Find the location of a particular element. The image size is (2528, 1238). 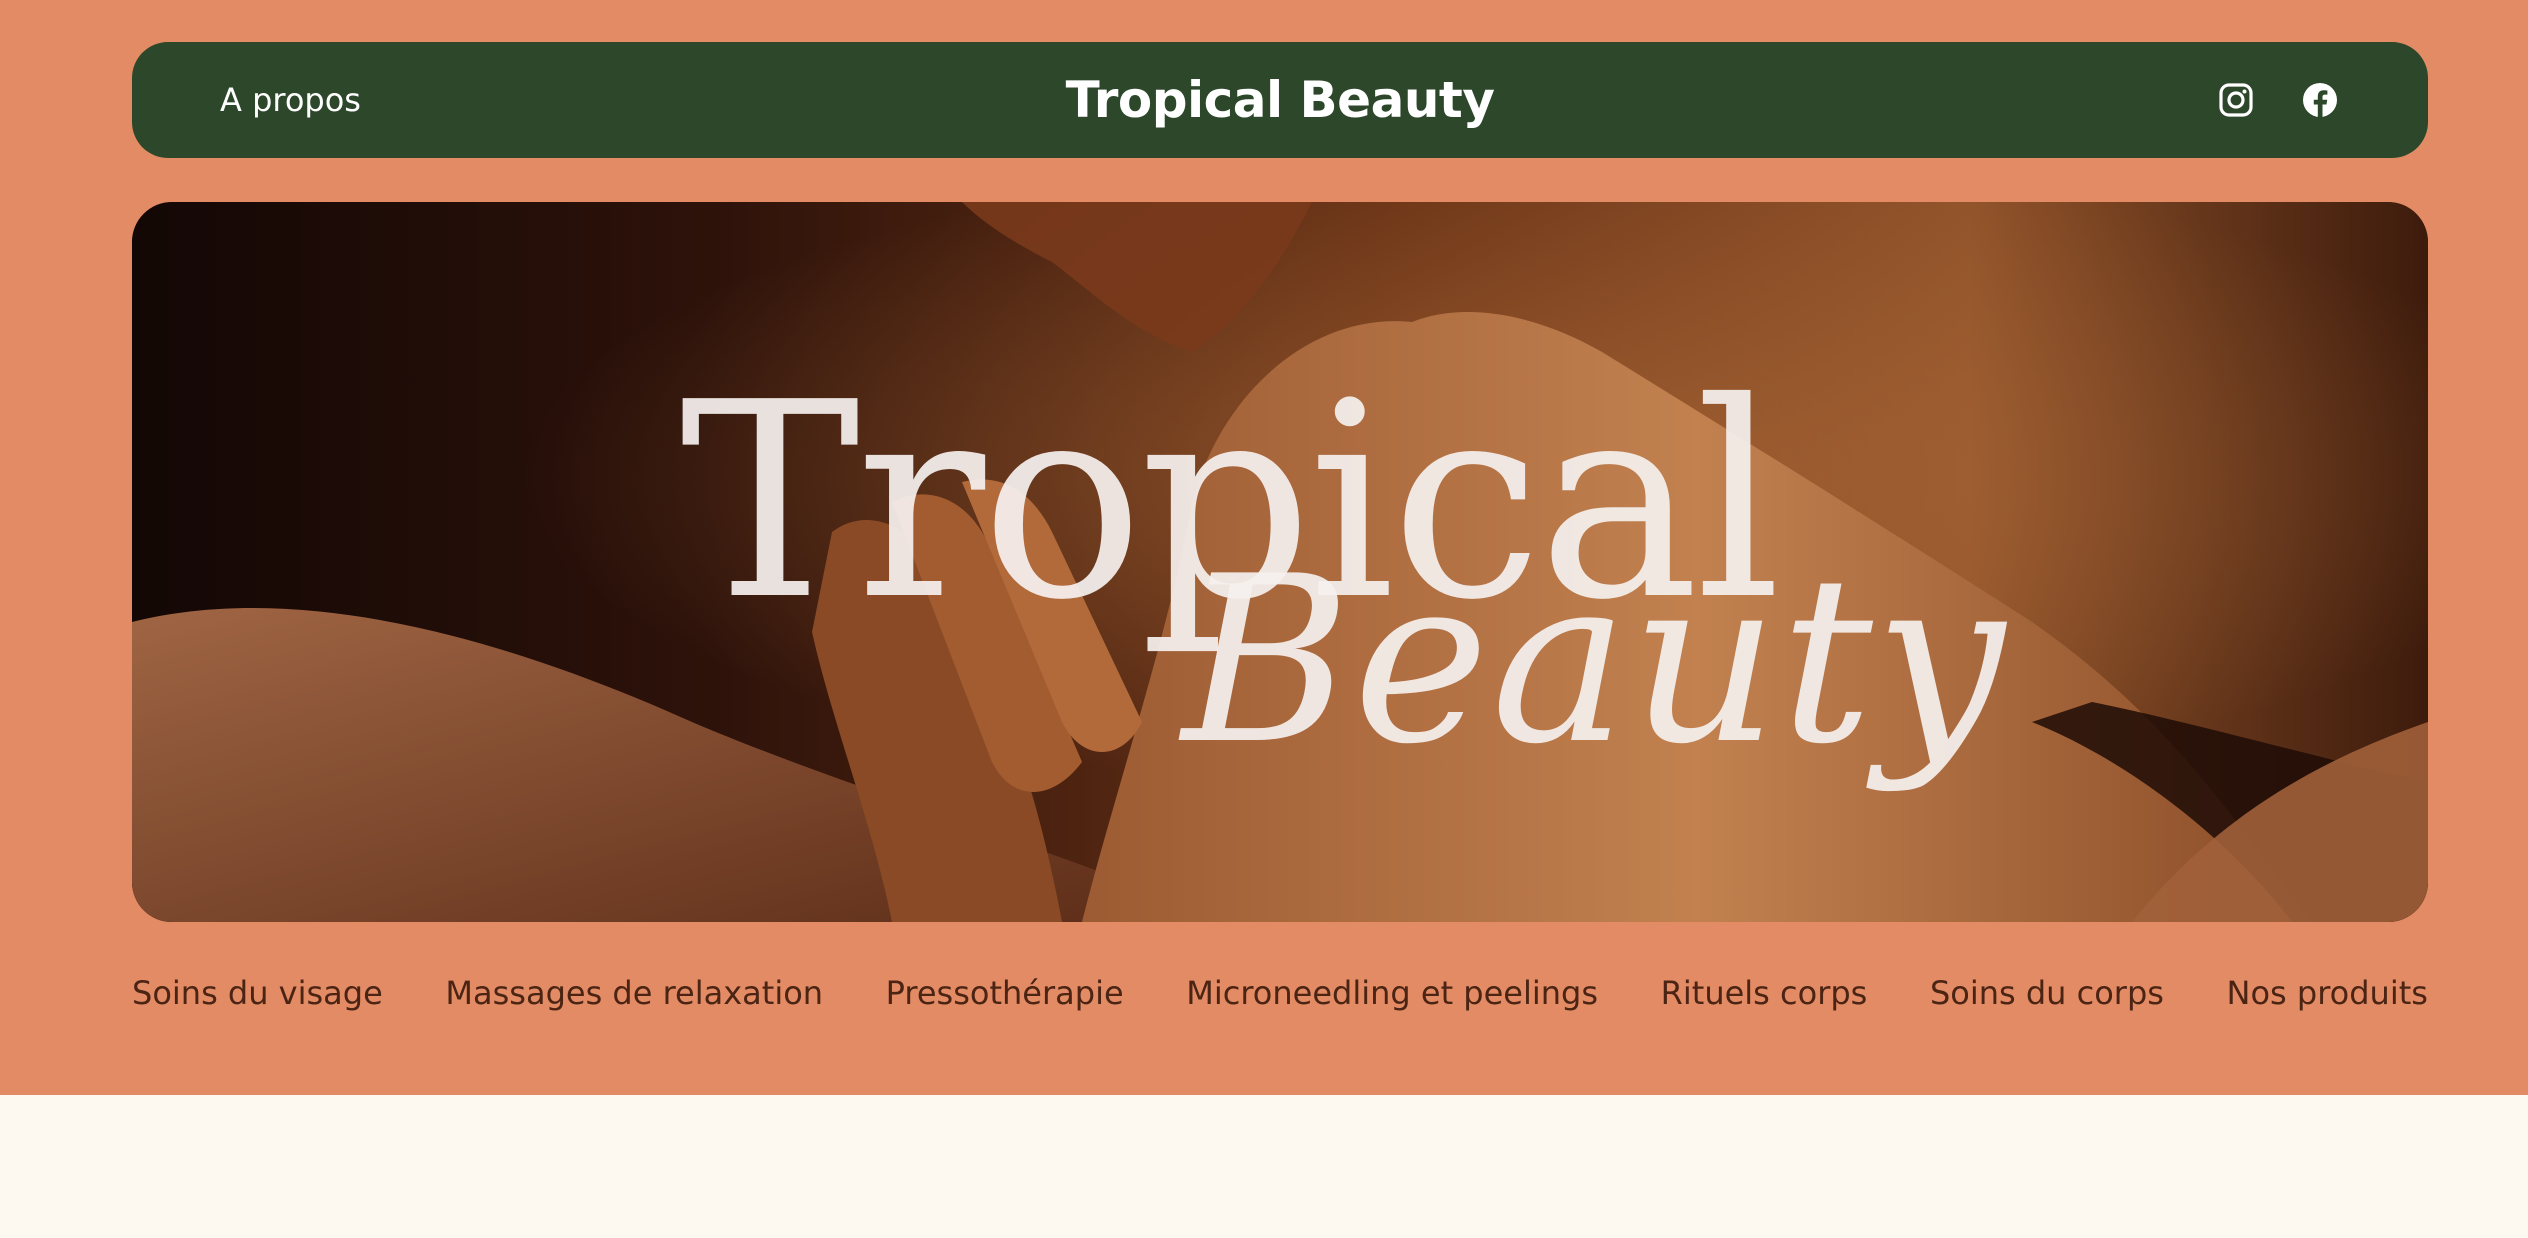

category-soins-du-visage: Soins du visage is located at coordinates (257, 993).